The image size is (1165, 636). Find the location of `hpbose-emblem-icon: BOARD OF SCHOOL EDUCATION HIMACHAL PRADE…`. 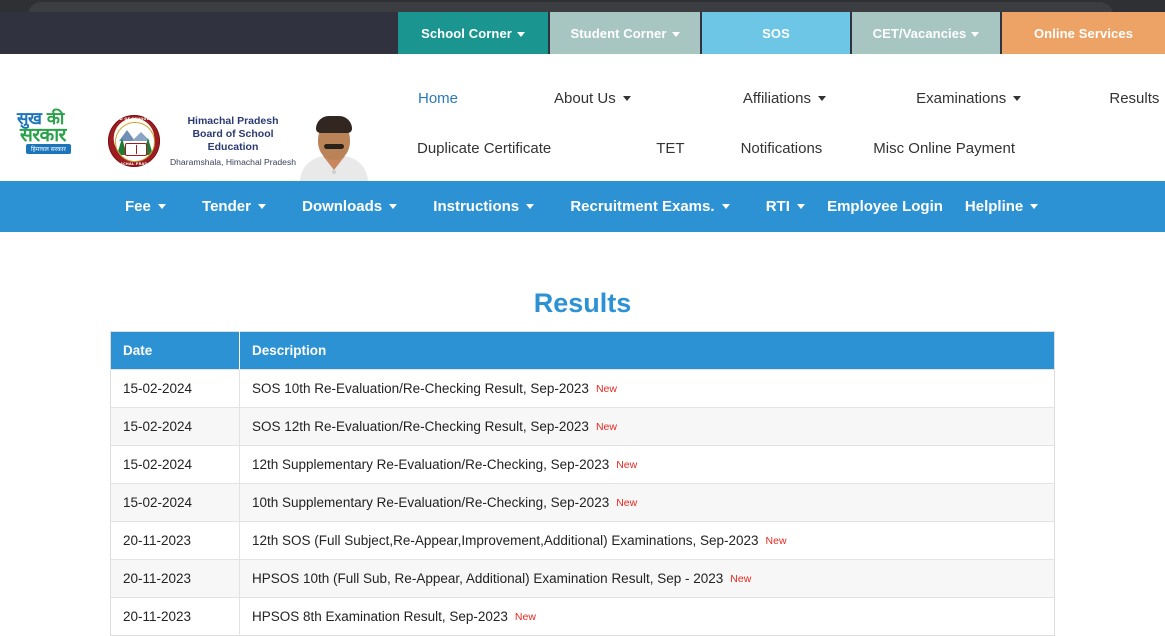

hpbose-emblem-icon: BOARD OF SCHOOL EDUCATION HIMACHAL PRADE… is located at coordinates (134, 141).